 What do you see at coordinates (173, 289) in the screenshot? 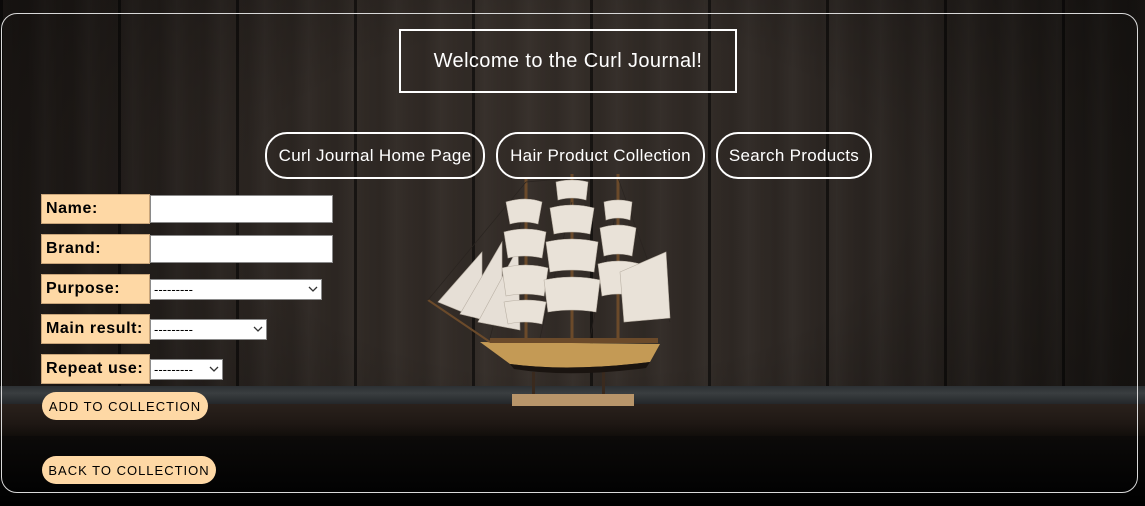
I see `purpose-select-value: ---------` at bounding box center [173, 289].